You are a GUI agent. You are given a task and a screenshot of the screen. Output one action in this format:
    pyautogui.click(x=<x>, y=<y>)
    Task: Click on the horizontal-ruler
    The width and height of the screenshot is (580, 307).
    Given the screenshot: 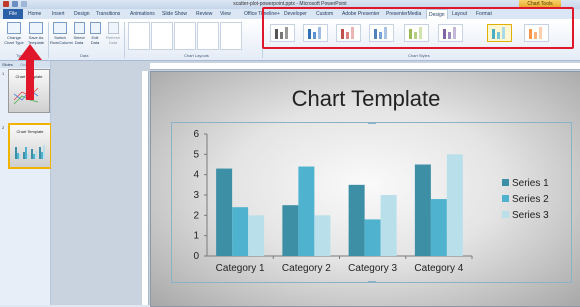 What is the action you would take?
    pyautogui.click(x=365, y=66)
    